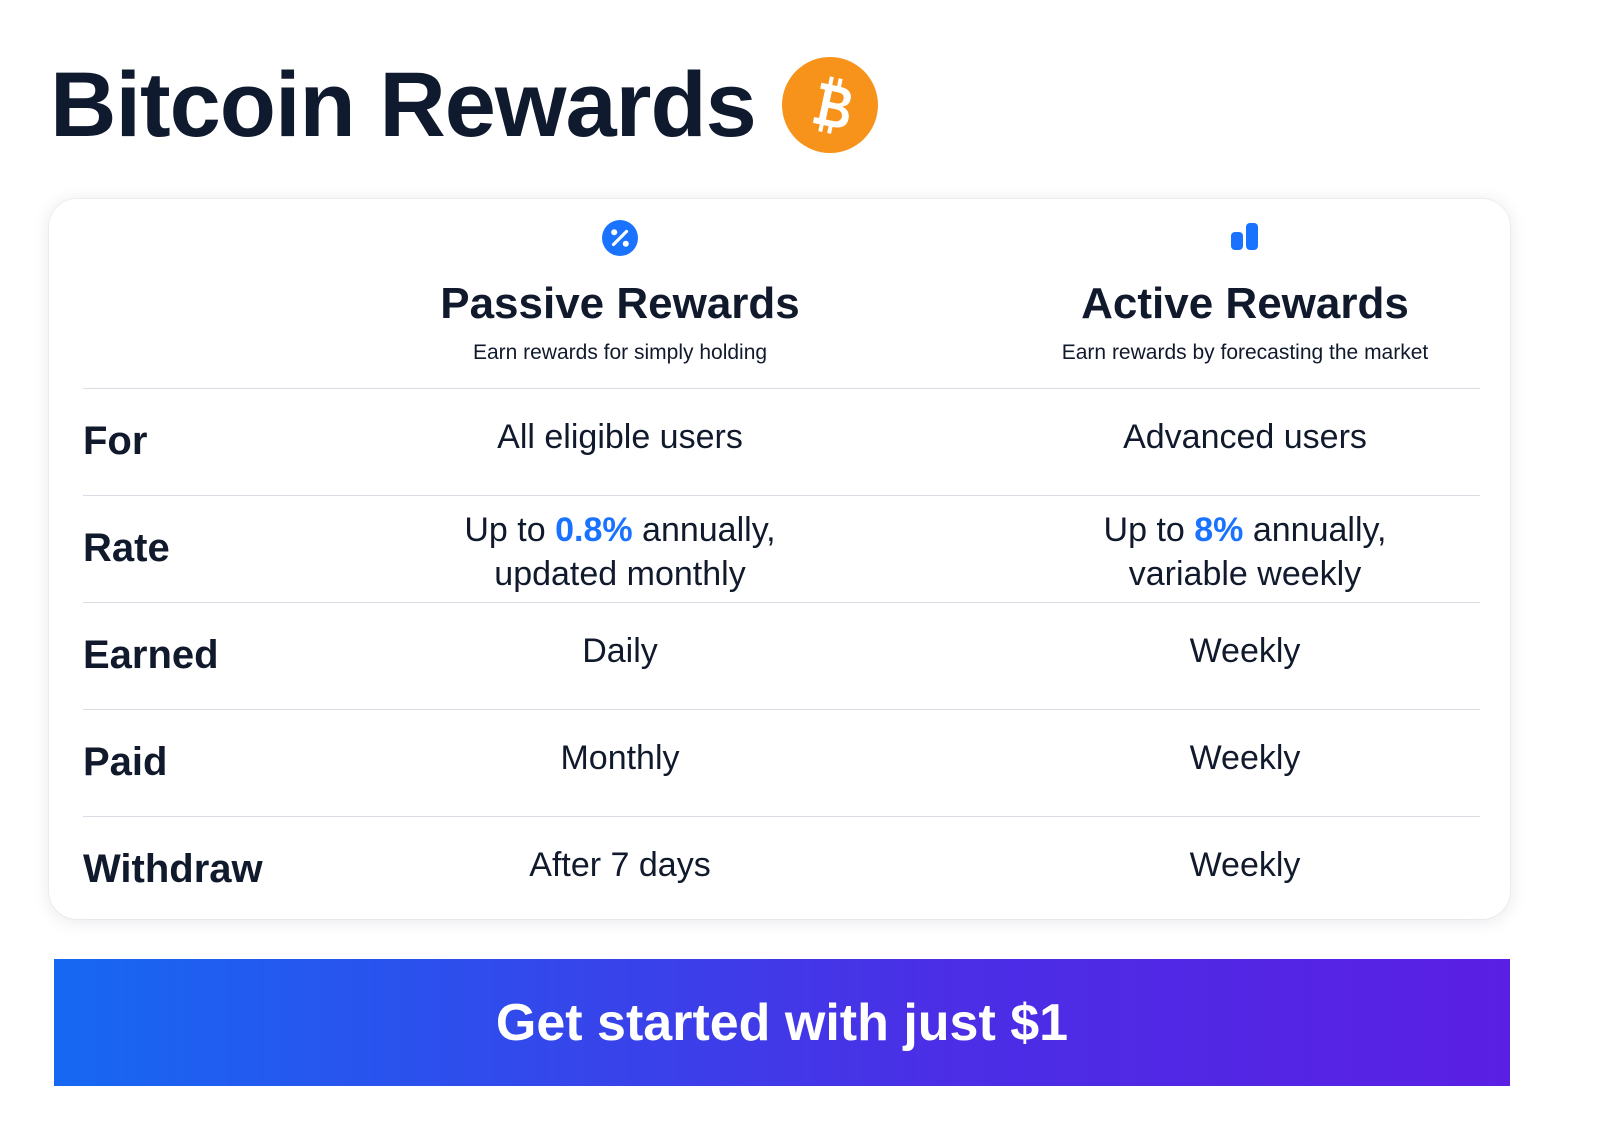 This screenshot has height=1146, width=1599. I want to click on passive-paid-value: Monthly, so click(620, 758).